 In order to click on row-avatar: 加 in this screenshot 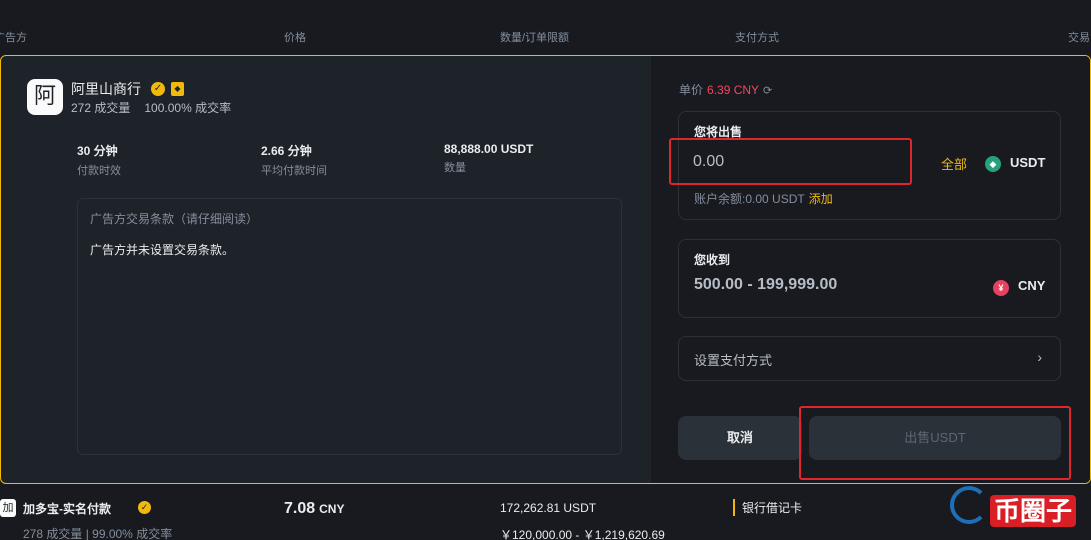, I will do `click(8, 508)`.